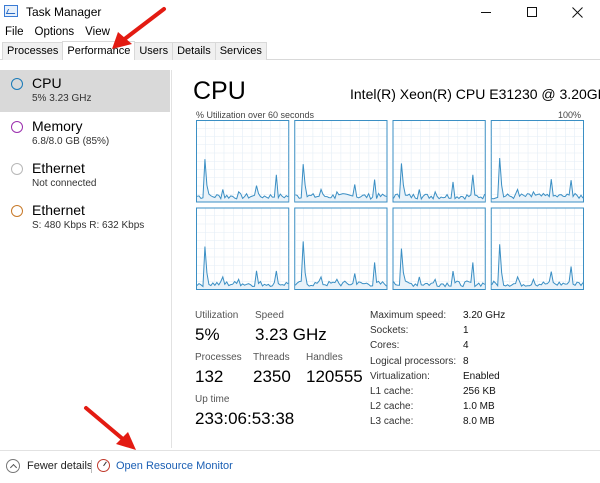 This screenshot has height=483, width=600. Describe the element at coordinates (64, 12) in the screenshot. I see `window-title: Task Manager` at that location.